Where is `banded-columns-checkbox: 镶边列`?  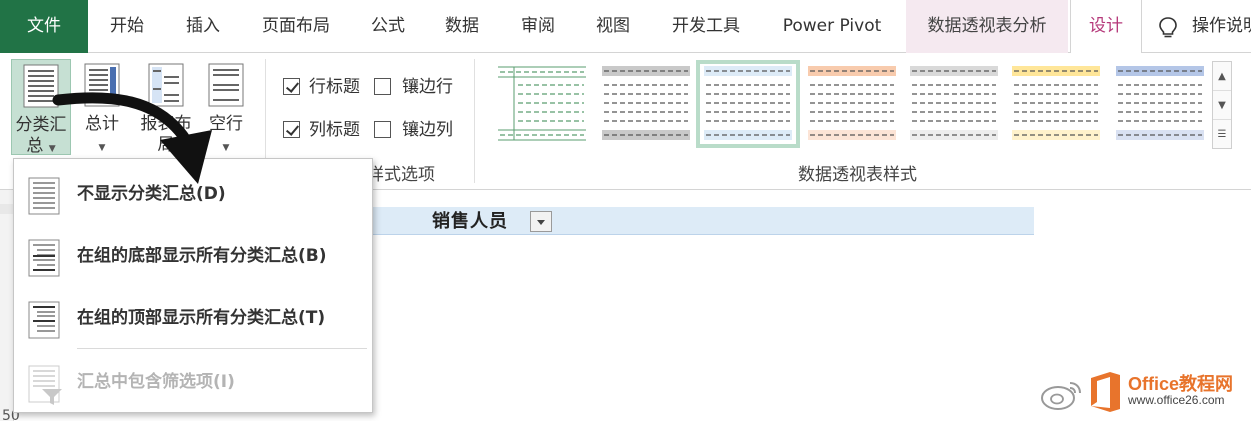 banded-columns-checkbox: 镶边列 is located at coordinates (419, 130).